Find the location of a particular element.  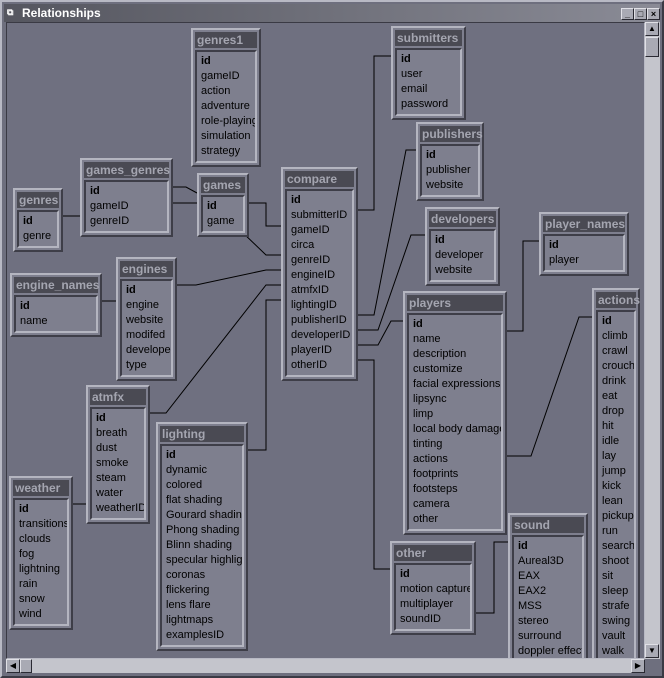

field: eat is located at coordinates (617, 396).